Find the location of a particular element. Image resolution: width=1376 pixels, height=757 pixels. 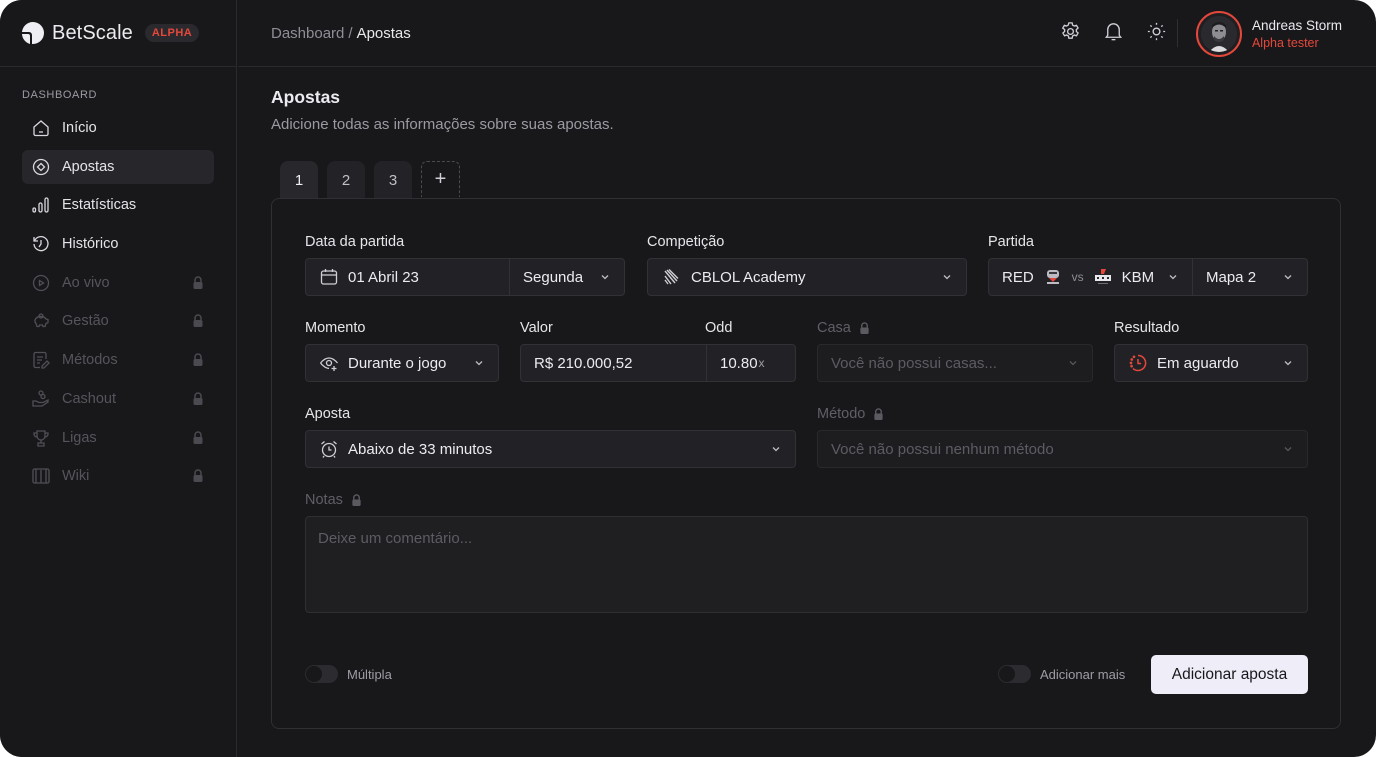

sidebar-item-label: Cashout is located at coordinates (89, 398).